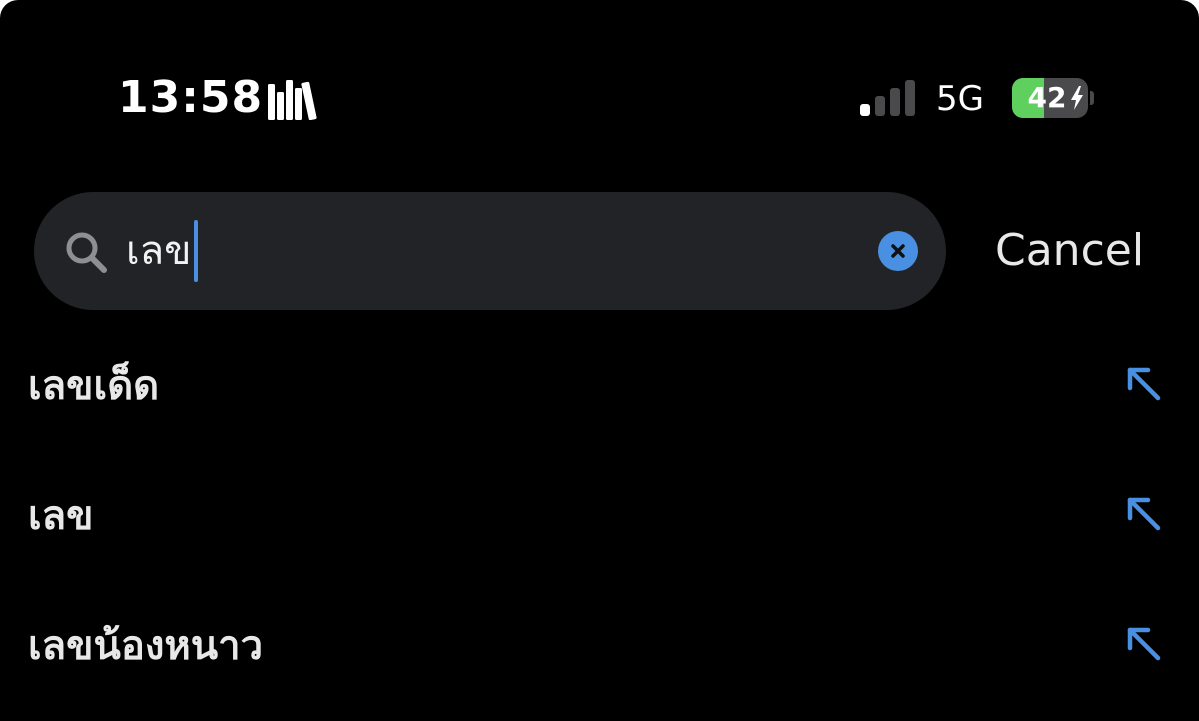 Image resolution: width=1199 pixels, height=721 pixels. I want to click on network-type: 5G, so click(960, 99).